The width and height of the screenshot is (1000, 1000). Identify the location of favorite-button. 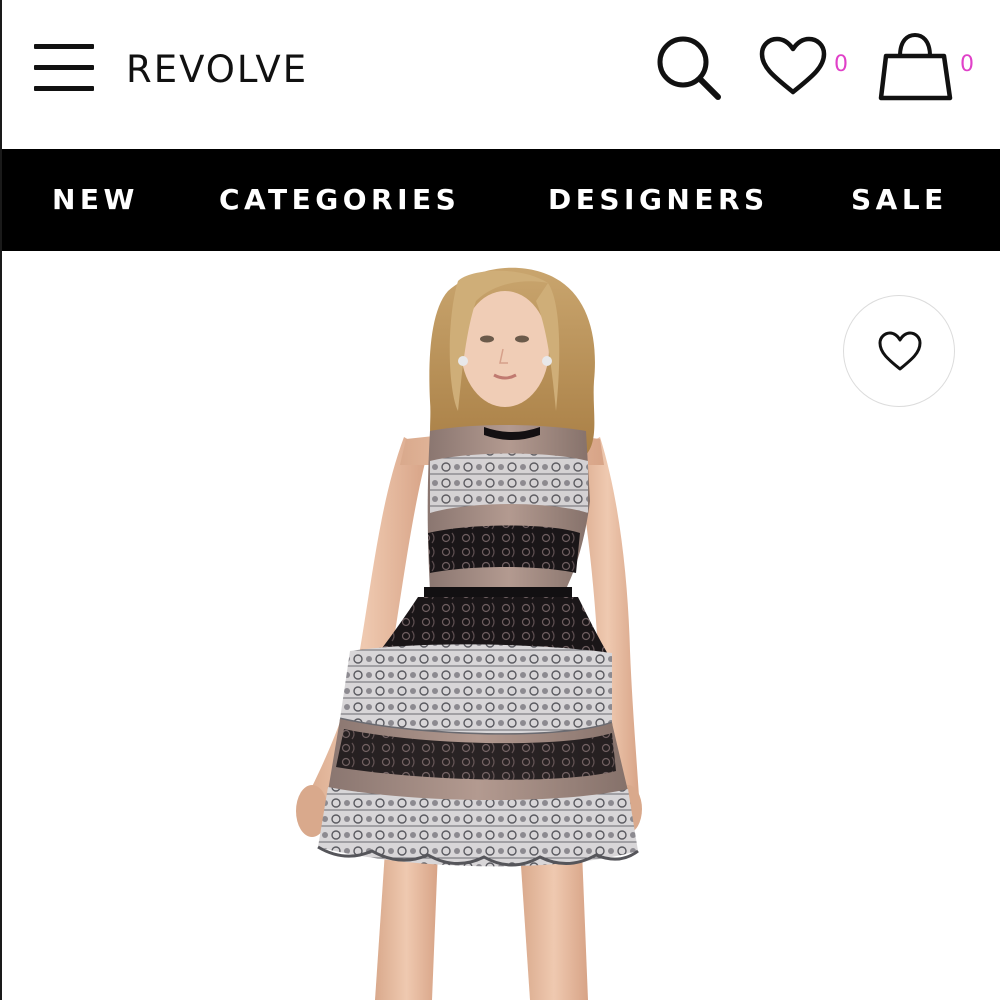
(899, 351).